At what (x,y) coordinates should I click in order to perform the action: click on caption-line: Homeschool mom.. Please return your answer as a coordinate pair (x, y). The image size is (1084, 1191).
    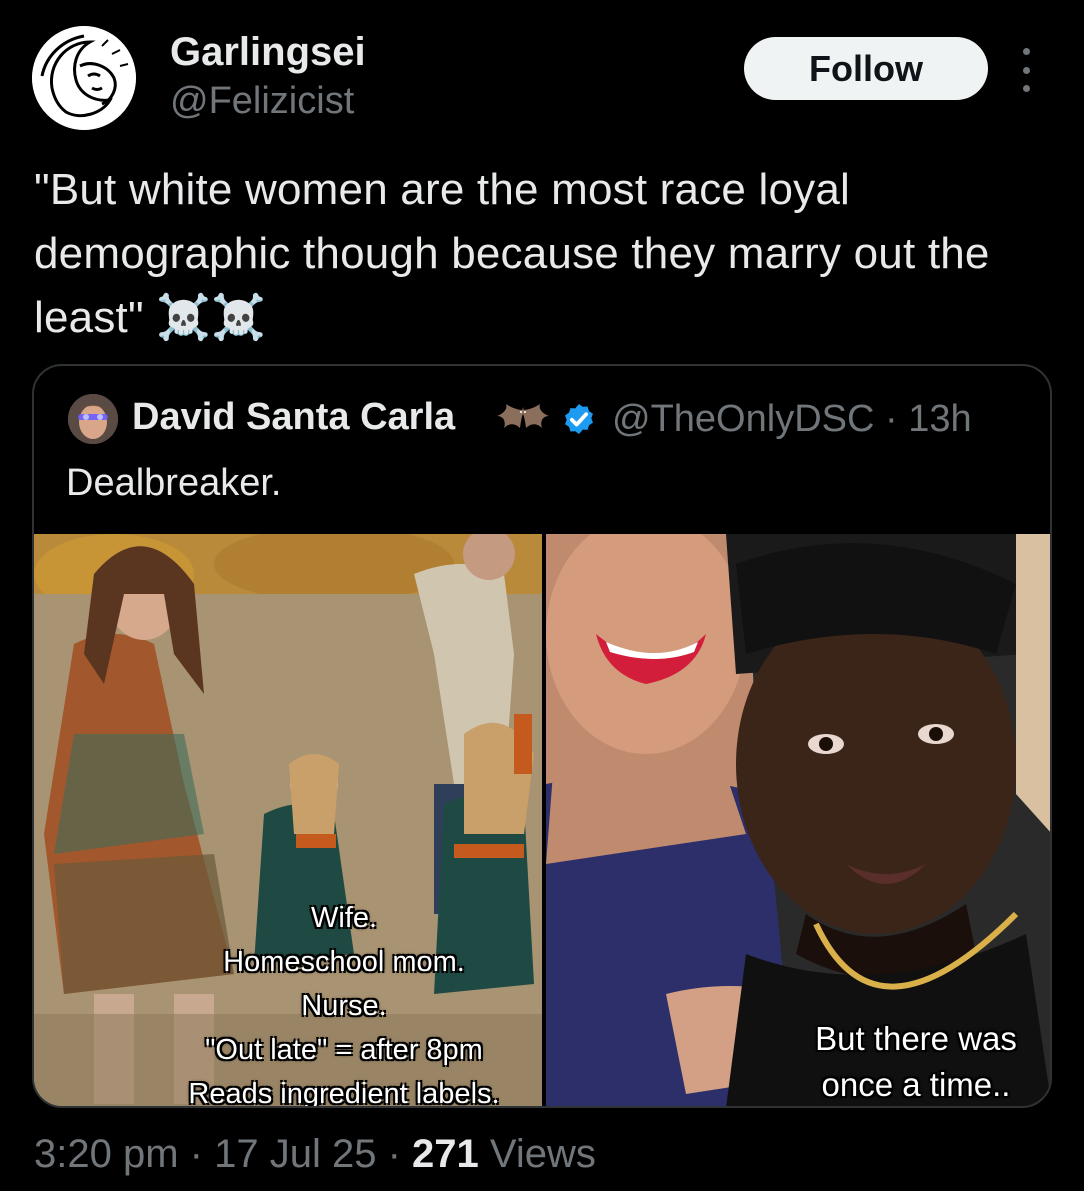
    Looking at the image, I should click on (344, 962).